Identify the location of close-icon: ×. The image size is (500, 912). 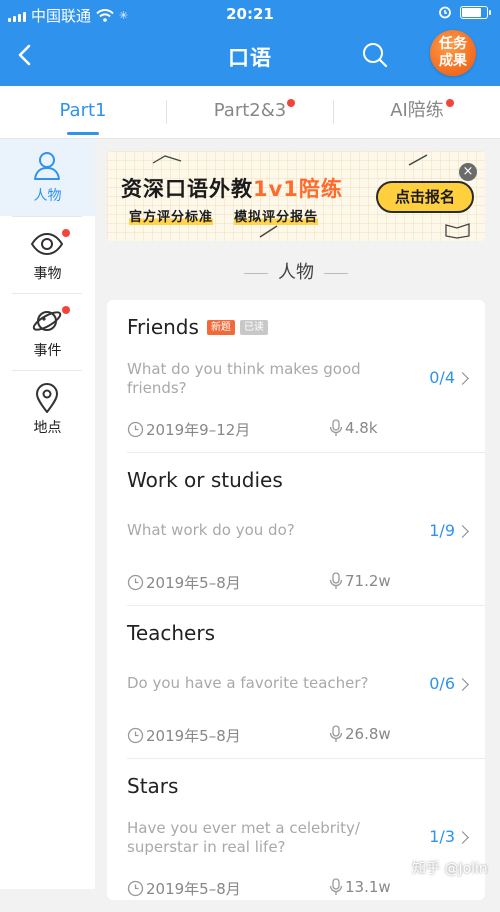
(468, 172).